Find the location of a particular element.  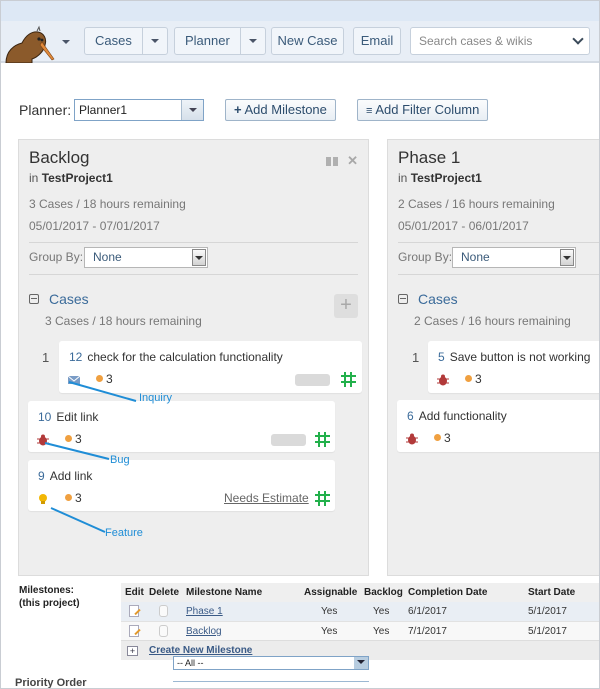

case-title: Add link is located at coordinates (71, 476).